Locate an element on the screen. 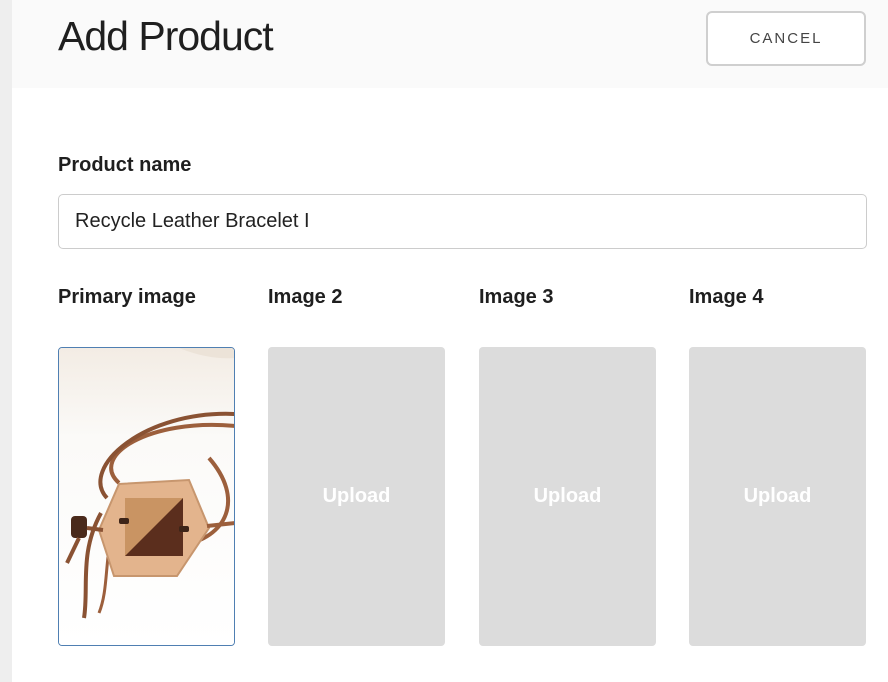  page-title: Add Product is located at coordinates (166, 36).